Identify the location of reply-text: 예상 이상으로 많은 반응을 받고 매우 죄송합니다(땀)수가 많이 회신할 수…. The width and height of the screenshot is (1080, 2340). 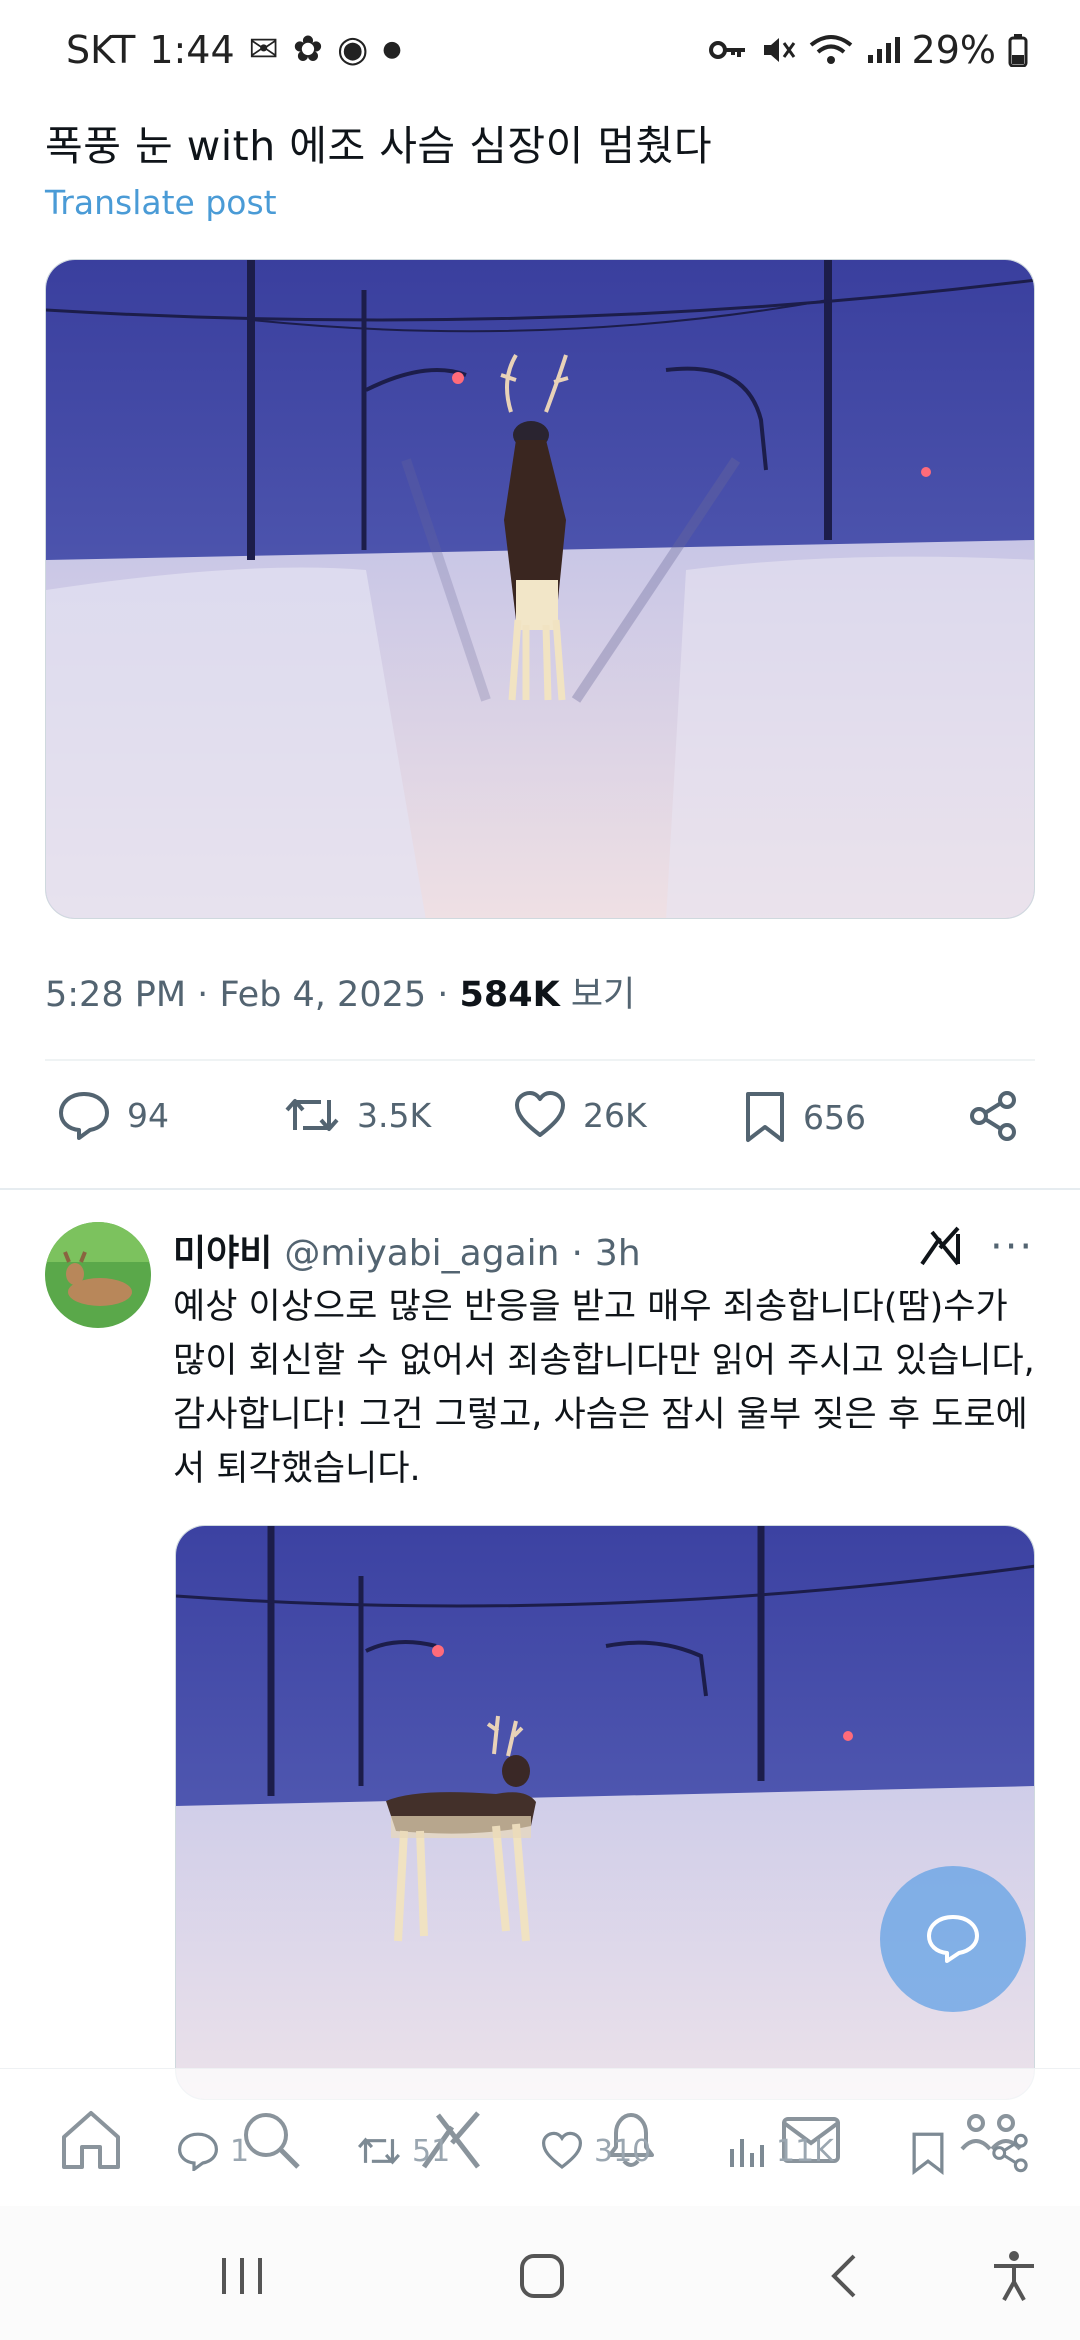
(604, 1388).